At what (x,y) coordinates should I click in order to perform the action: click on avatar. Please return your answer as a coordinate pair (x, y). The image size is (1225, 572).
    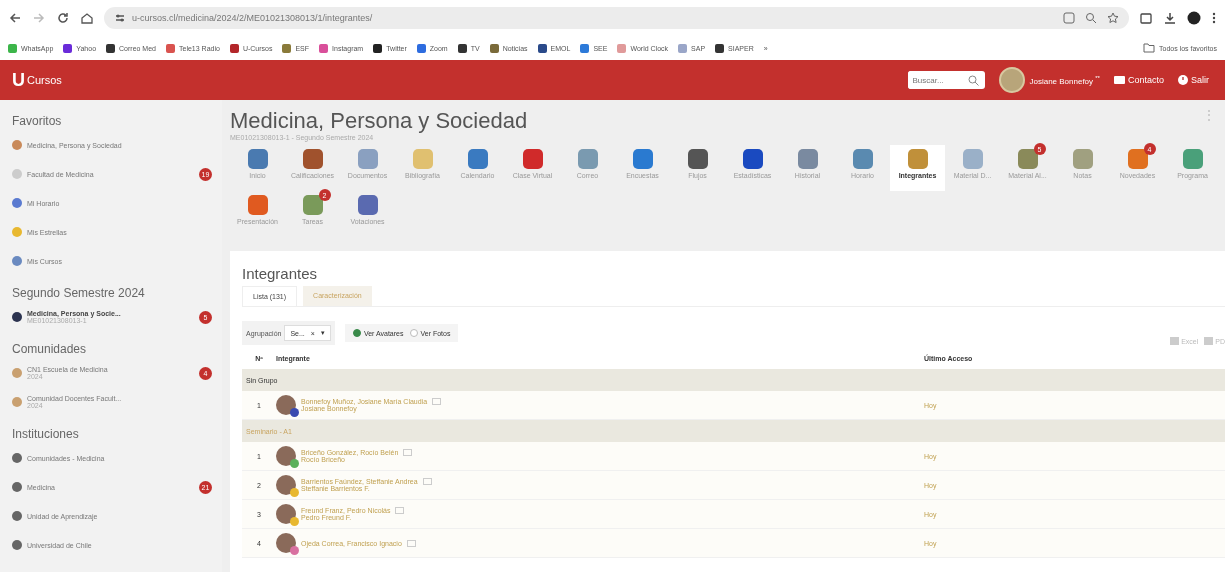
    Looking at the image, I should click on (1012, 80).